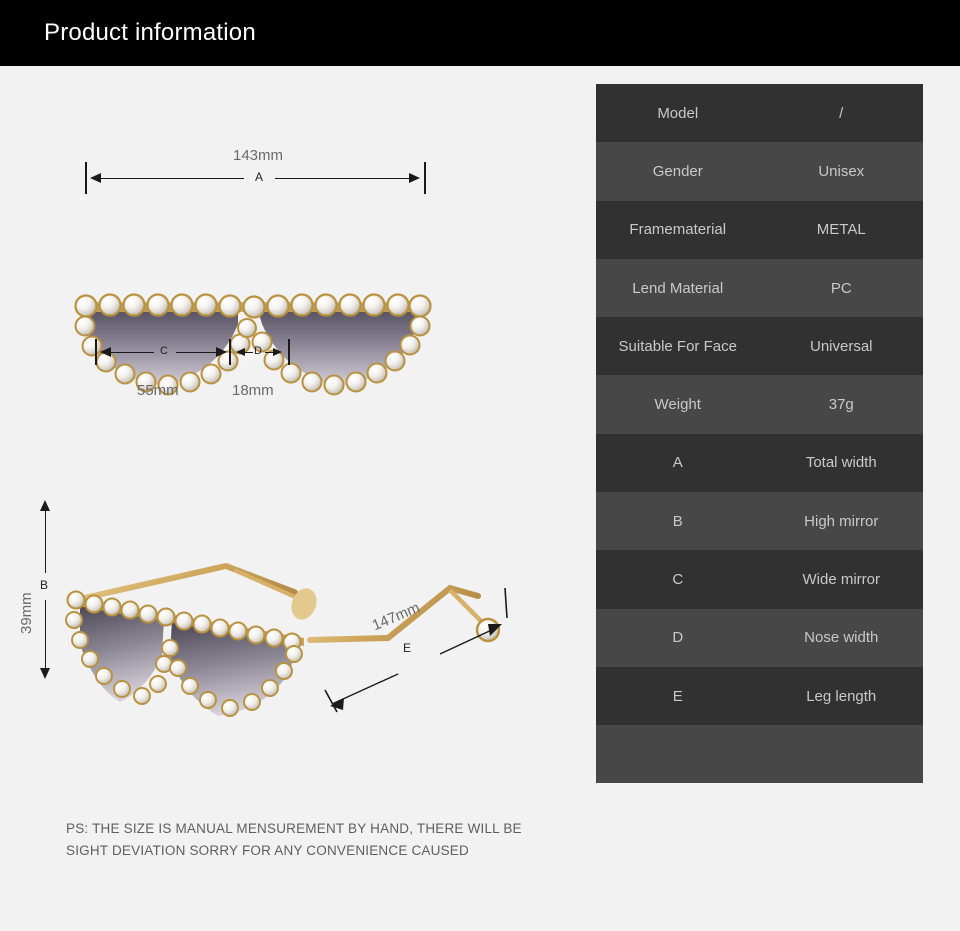  I want to click on table-row: B High mirror, so click(759, 521).